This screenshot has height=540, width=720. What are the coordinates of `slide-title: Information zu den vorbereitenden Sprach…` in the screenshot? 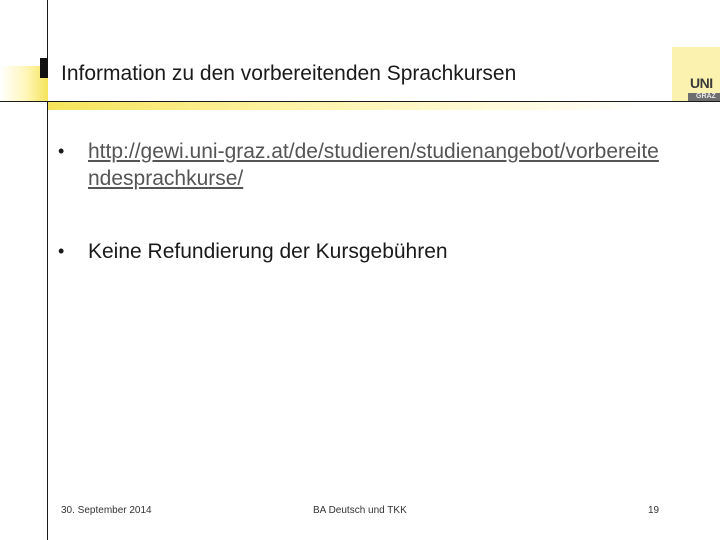 It's located at (289, 73).